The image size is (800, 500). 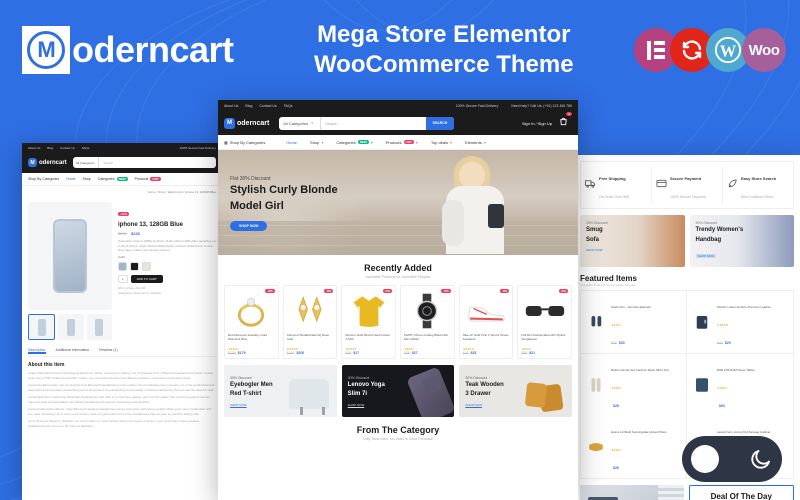 What do you see at coordinates (484, 405) in the screenshot?
I see `promo-3-cta: SHOP NOW` at bounding box center [484, 405].